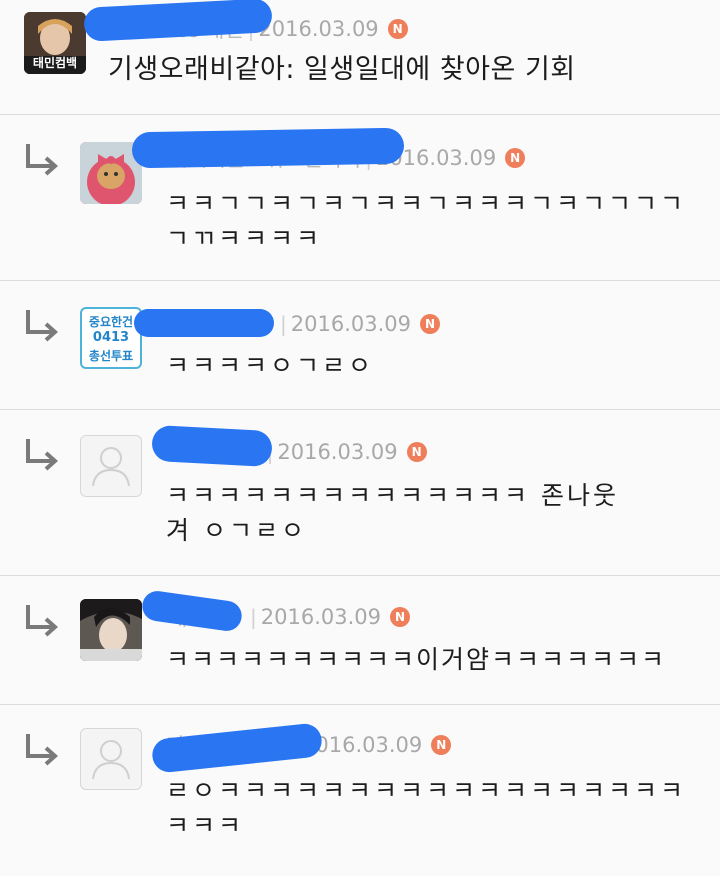 The height and width of the screenshot is (876, 720). What do you see at coordinates (111, 356) in the screenshot?
I see `avatar-caption-3: 총선투표` at bounding box center [111, 356].